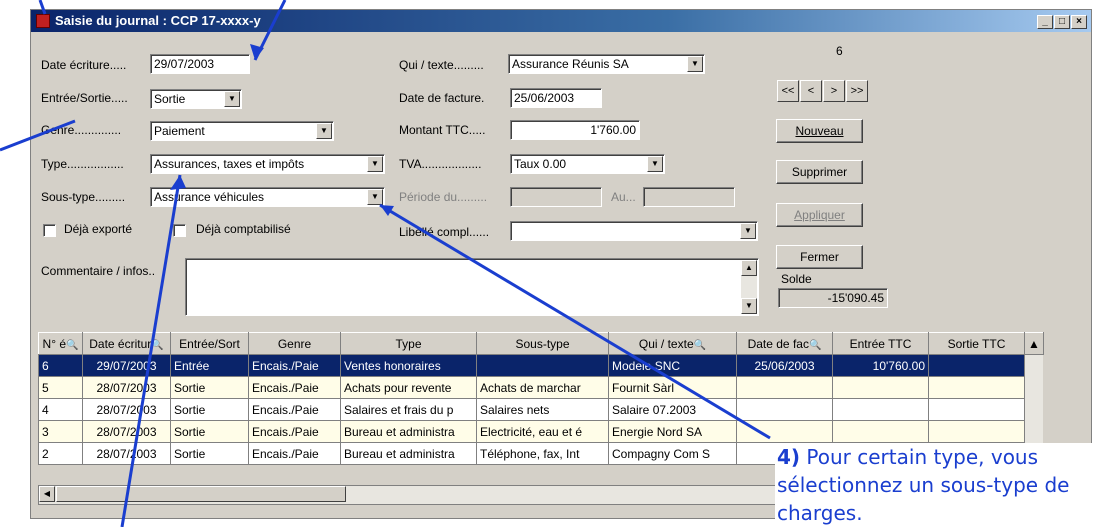 This screenshot has height=527, width=1103. Describe the element at coordinates (38, 135) in the screenshot. I see `arrow-genre` at that location.